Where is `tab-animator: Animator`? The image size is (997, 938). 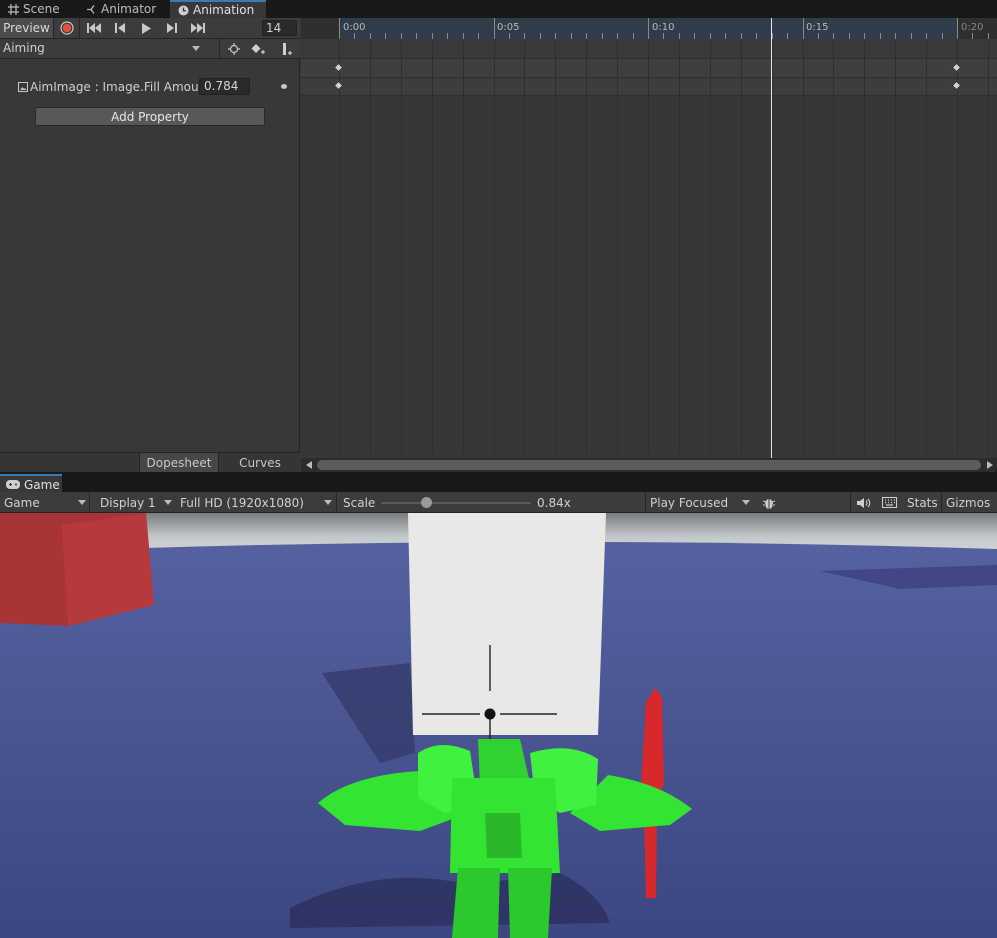
tab-animator: Animator is located at coordinates (124, 9).